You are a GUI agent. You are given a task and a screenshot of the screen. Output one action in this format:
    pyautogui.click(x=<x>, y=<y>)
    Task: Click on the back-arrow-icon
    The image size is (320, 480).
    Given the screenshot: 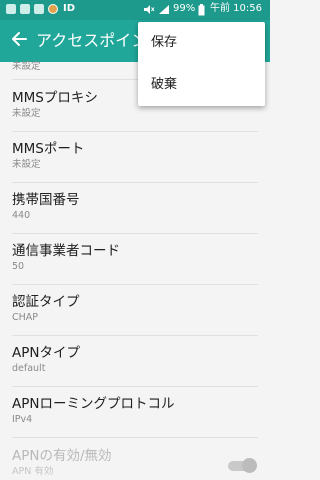 What is the action you would take?
    pyautogui.click(x=19, y=39)
    